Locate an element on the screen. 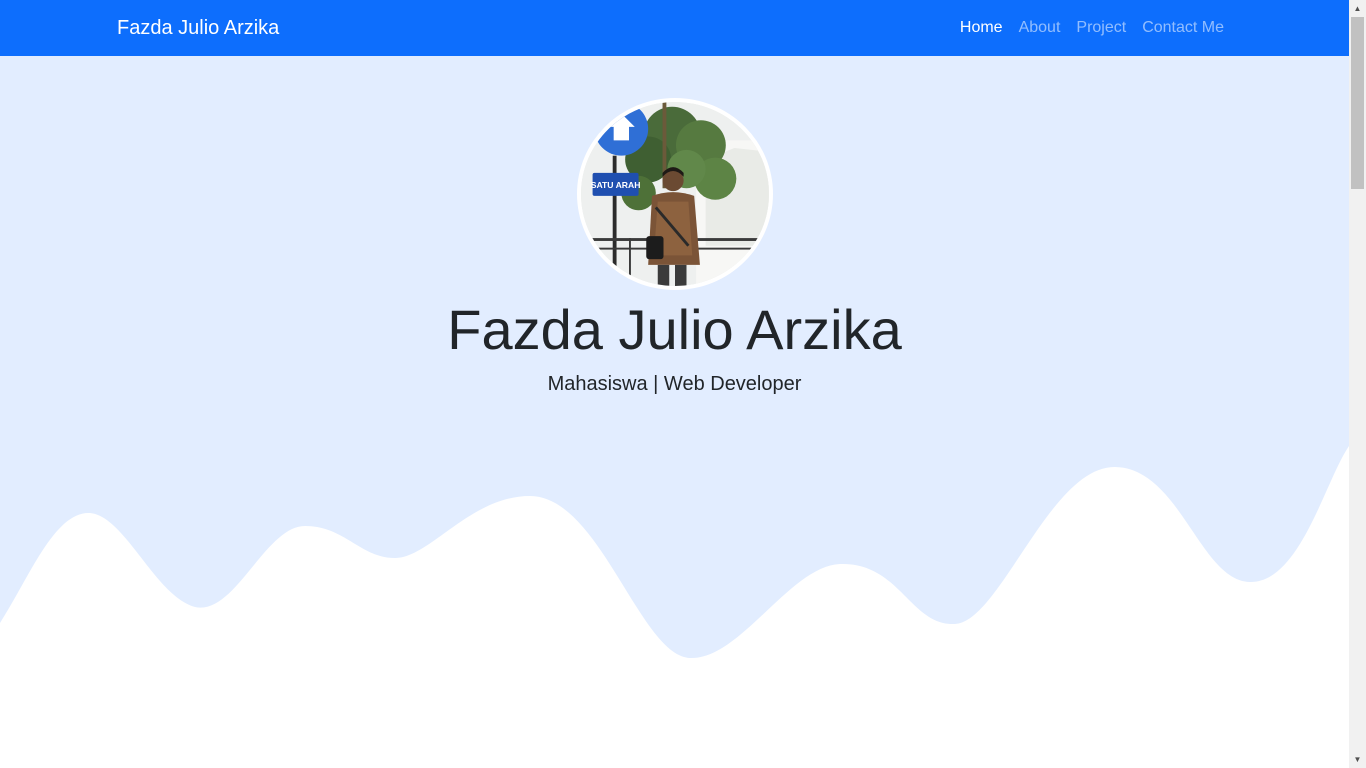  scroll-down-arrow-icon: ▼ is located at coordinates (1357, 759).